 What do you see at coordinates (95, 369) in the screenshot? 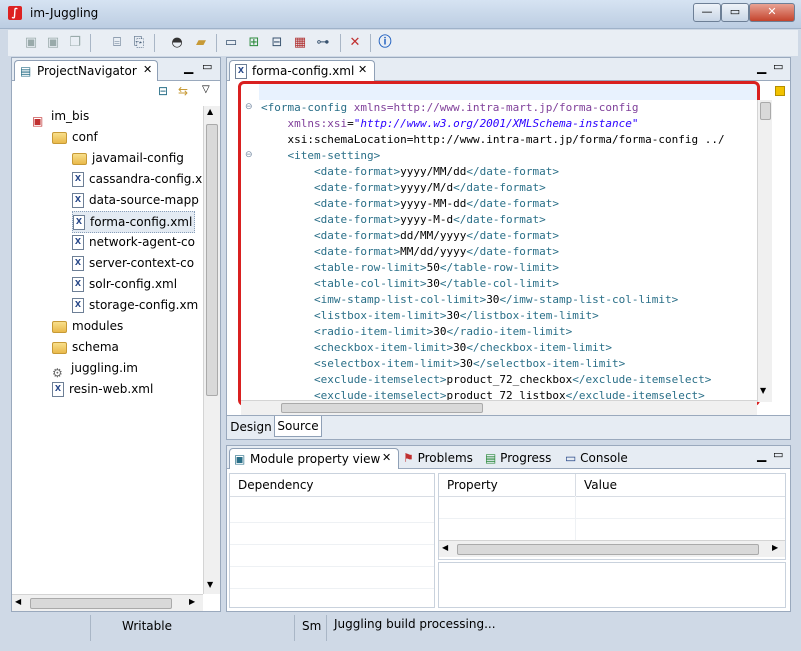
I see `tree-item: ⚙ juggling.im` at bounding box center [95, 369].